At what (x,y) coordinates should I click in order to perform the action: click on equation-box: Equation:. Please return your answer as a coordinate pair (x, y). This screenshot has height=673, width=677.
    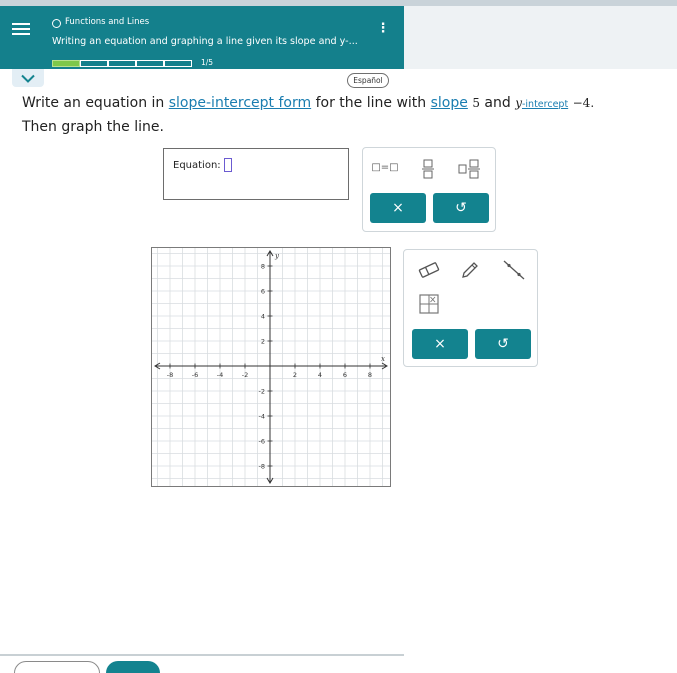
    Looking at the image, I should click on (256, 174).